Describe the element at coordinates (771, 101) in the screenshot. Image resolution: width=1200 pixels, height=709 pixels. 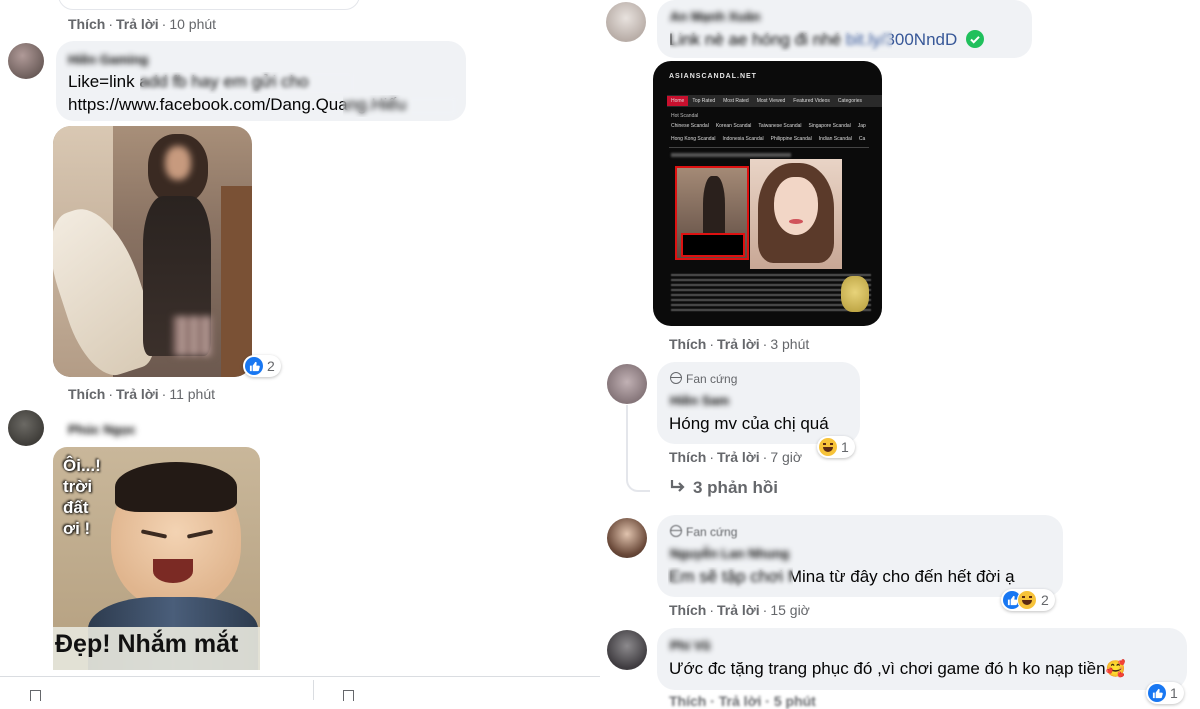
I see `site-nav-item: Most Viewed` at that location.